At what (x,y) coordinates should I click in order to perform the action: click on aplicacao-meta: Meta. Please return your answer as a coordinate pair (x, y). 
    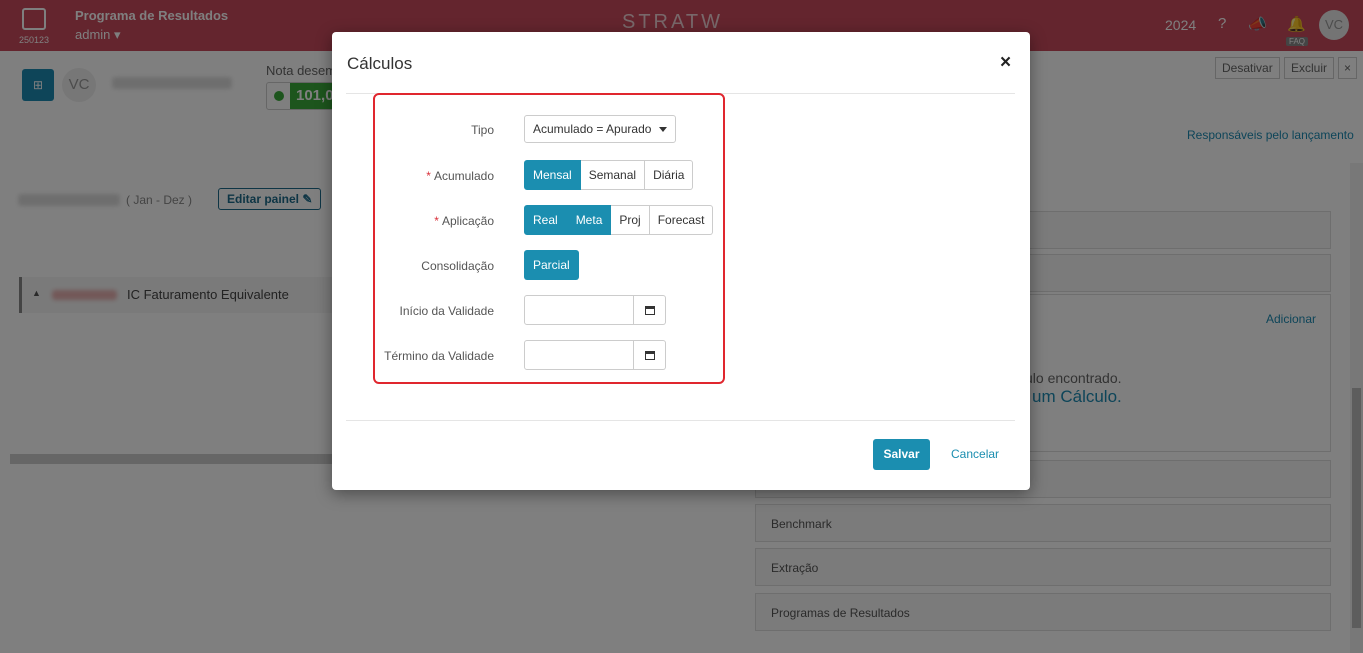
    Looking at the image, I should click on (589, 220).